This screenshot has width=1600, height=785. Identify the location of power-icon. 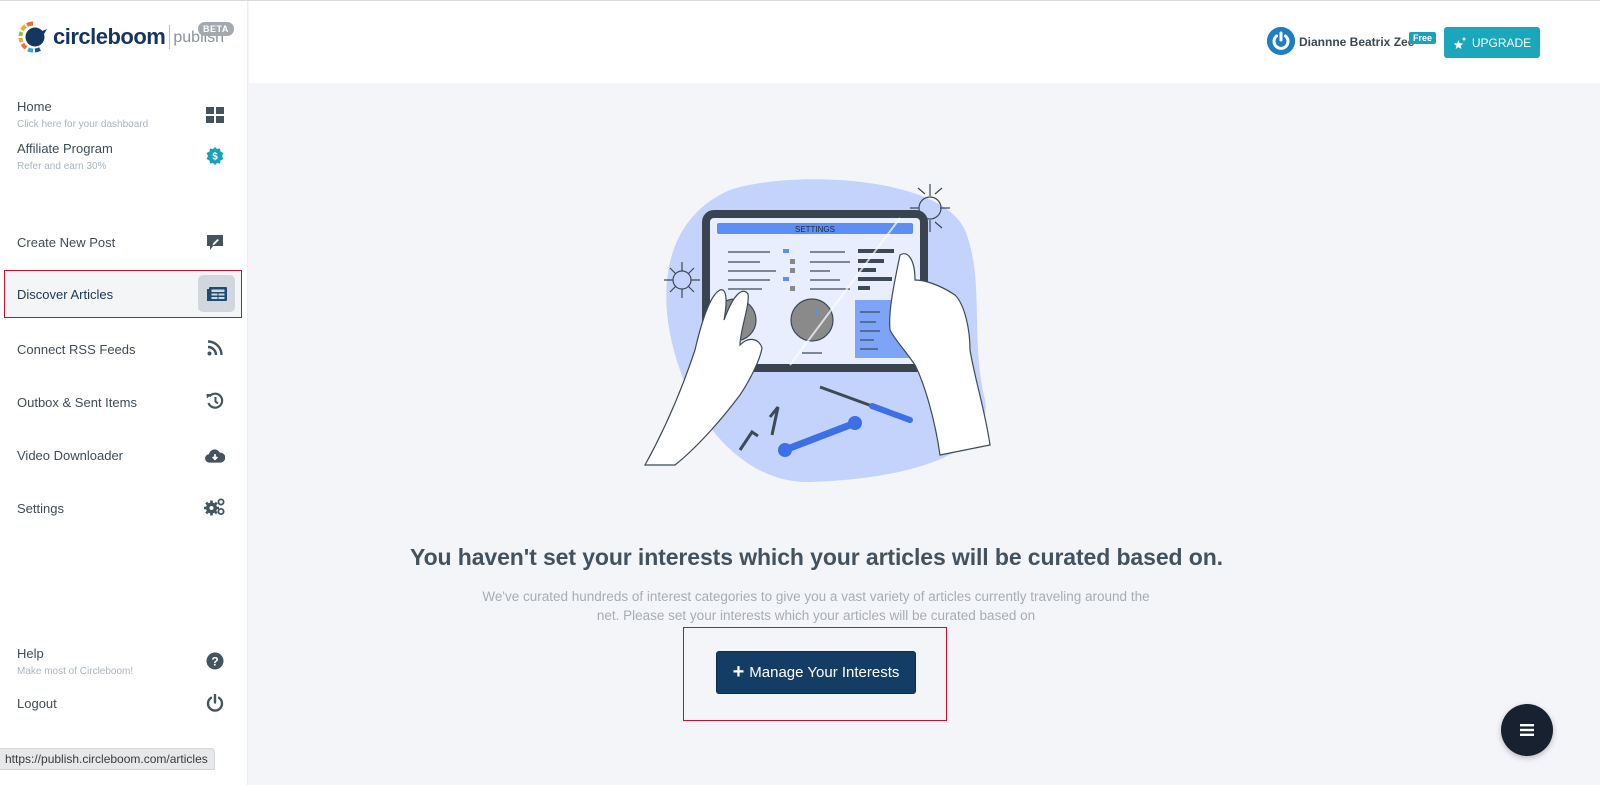
(215, 703).